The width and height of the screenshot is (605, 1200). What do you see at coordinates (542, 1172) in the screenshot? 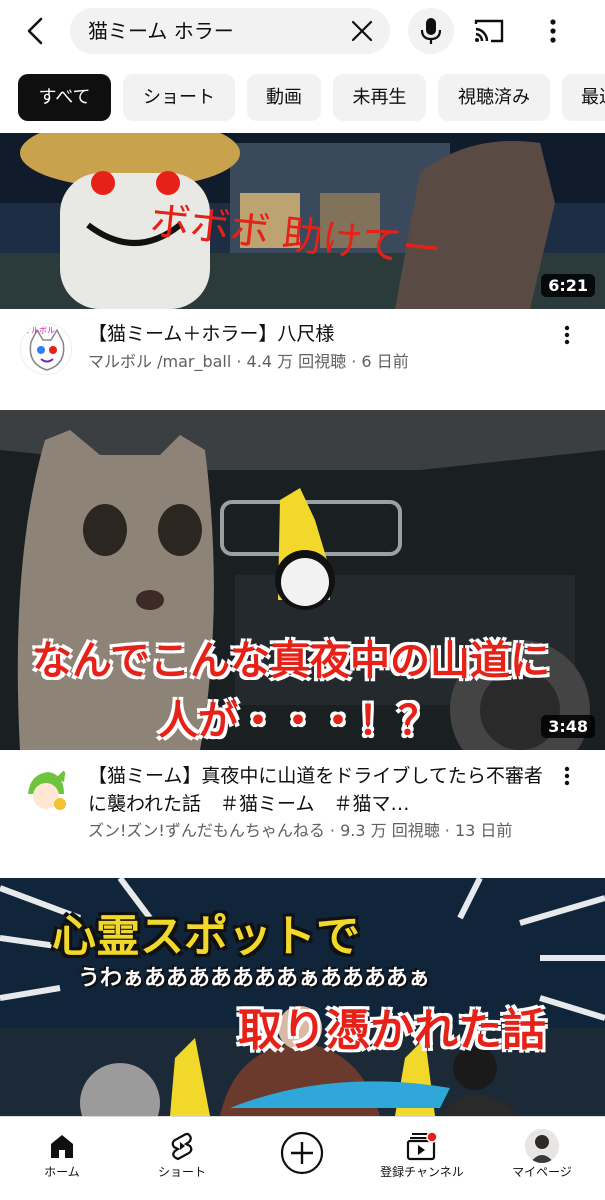
I see `nav-profile-label: マイページ` at bounding box center [542, 1172].